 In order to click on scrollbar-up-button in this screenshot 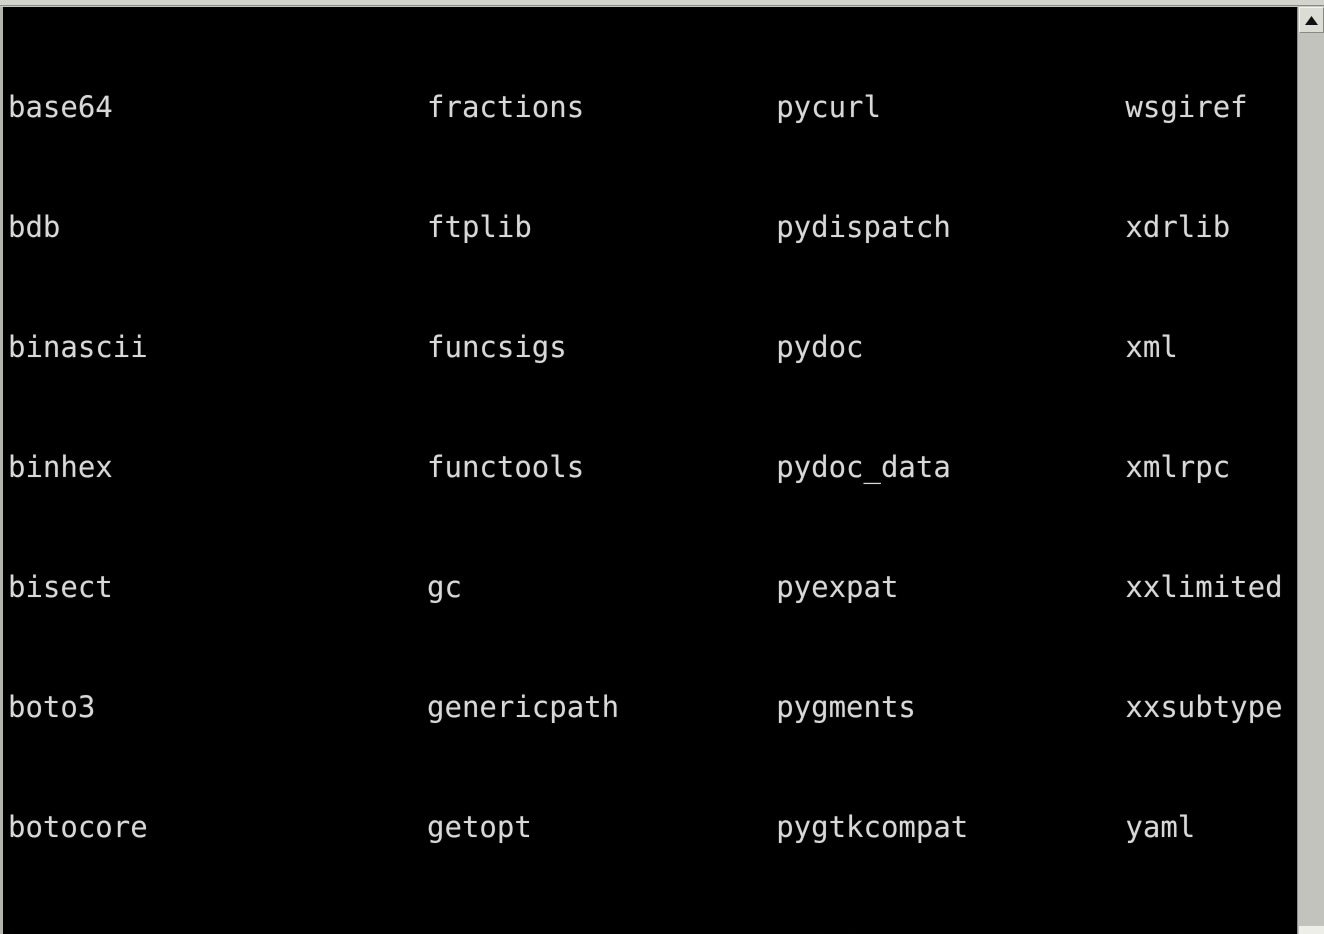, I will do `click(1311, 20)`.